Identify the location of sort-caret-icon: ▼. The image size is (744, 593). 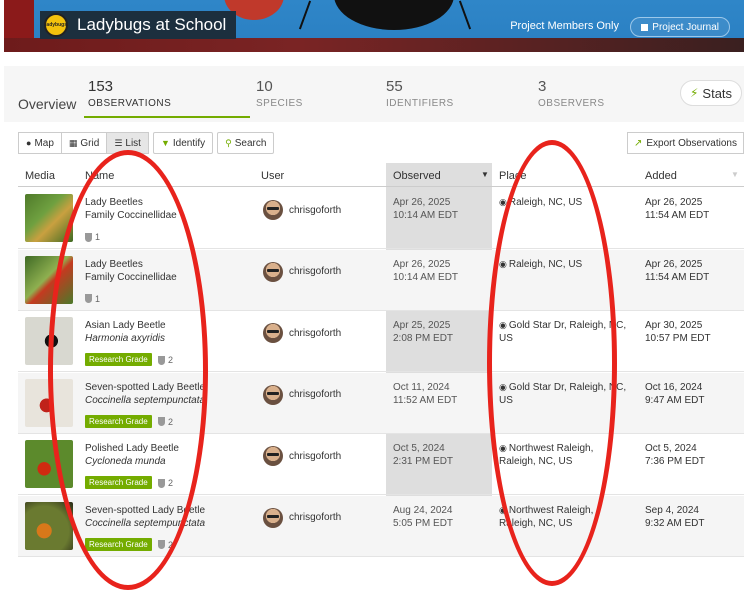
(735, 174).